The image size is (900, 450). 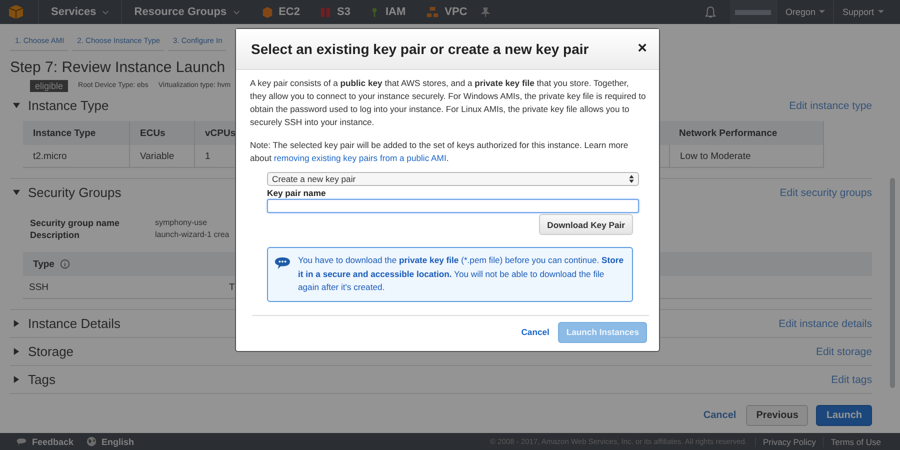 What do you see at coordinates (49, 86) in the screenshot?
I see `eligible-badge: eligible` at bounding box center [49, 86].